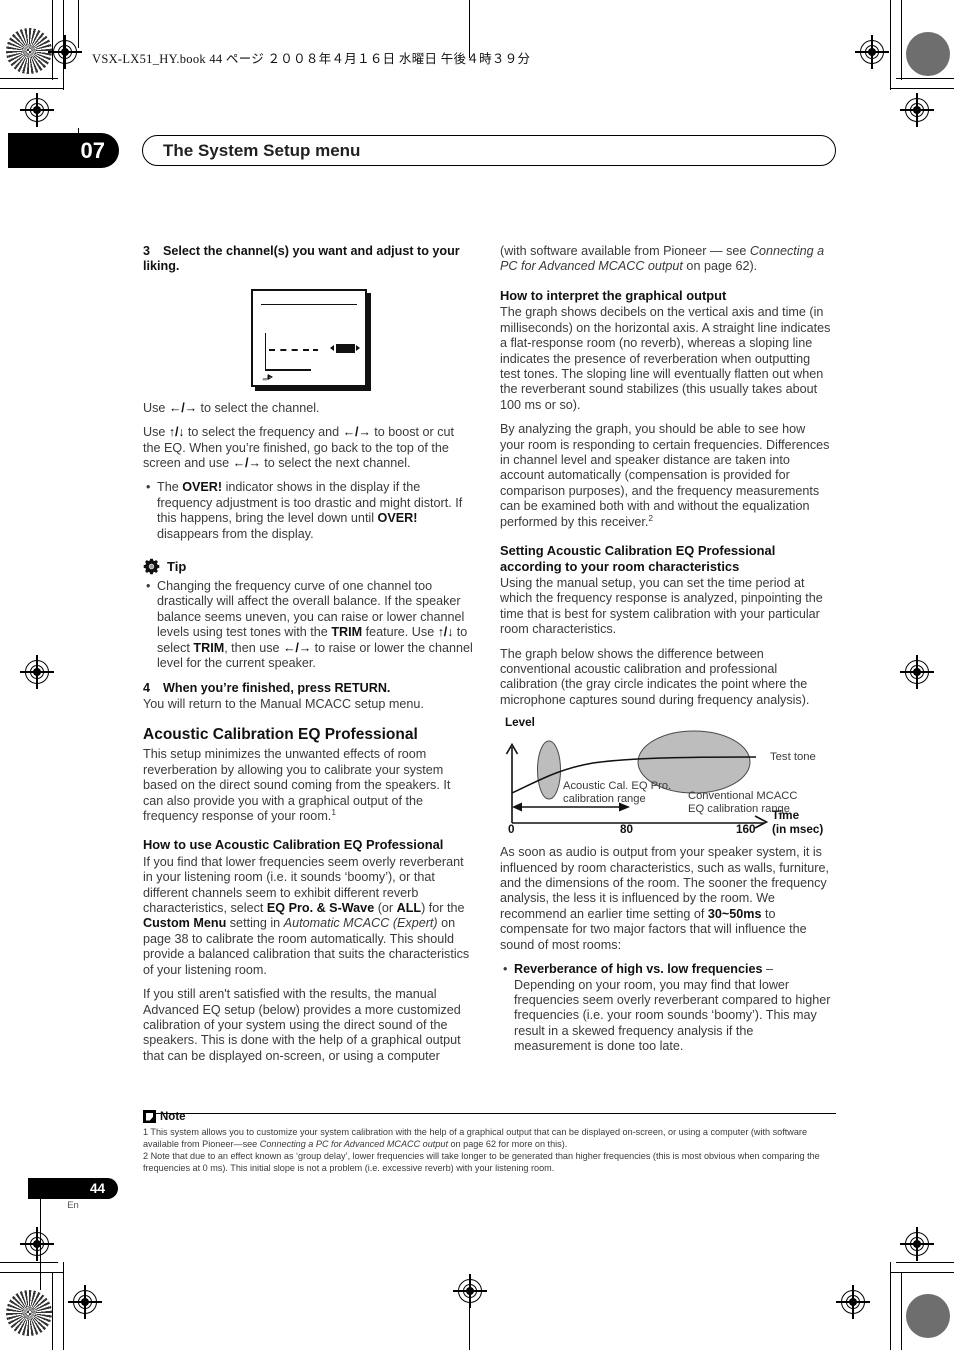  Describe the element at coordinates (853, 1302) in the screenshot. I see `registration-mark-bottom-right` at that location.